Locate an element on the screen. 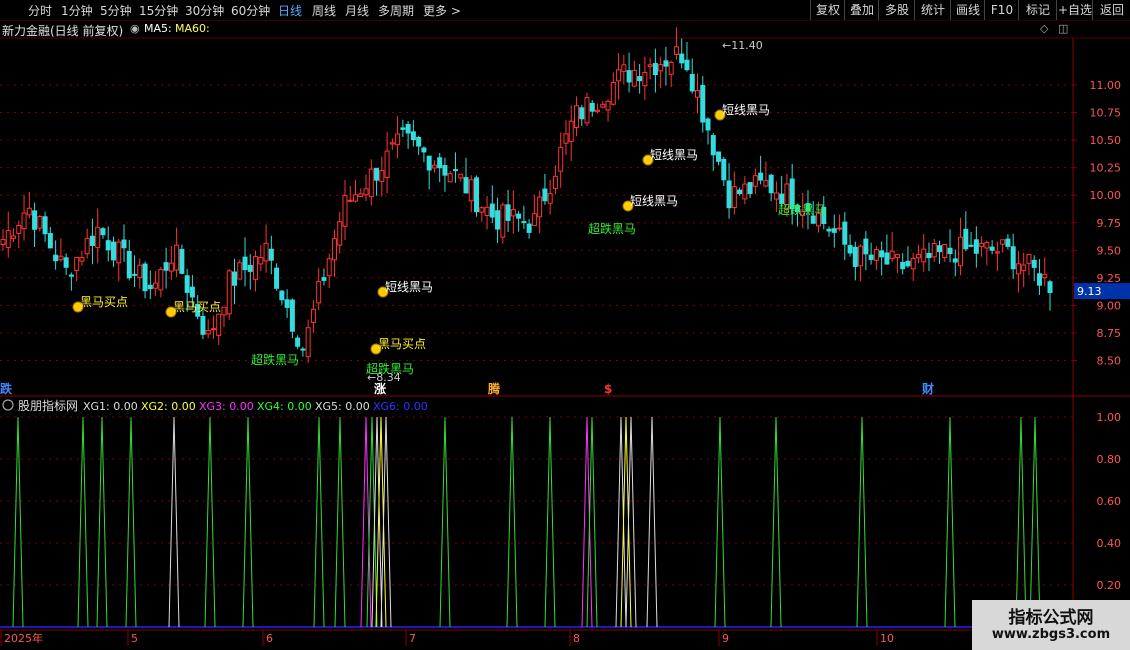 The image size is (1130, 650). price-tick-label: 8.75 is located at coordinates (1109, 333).